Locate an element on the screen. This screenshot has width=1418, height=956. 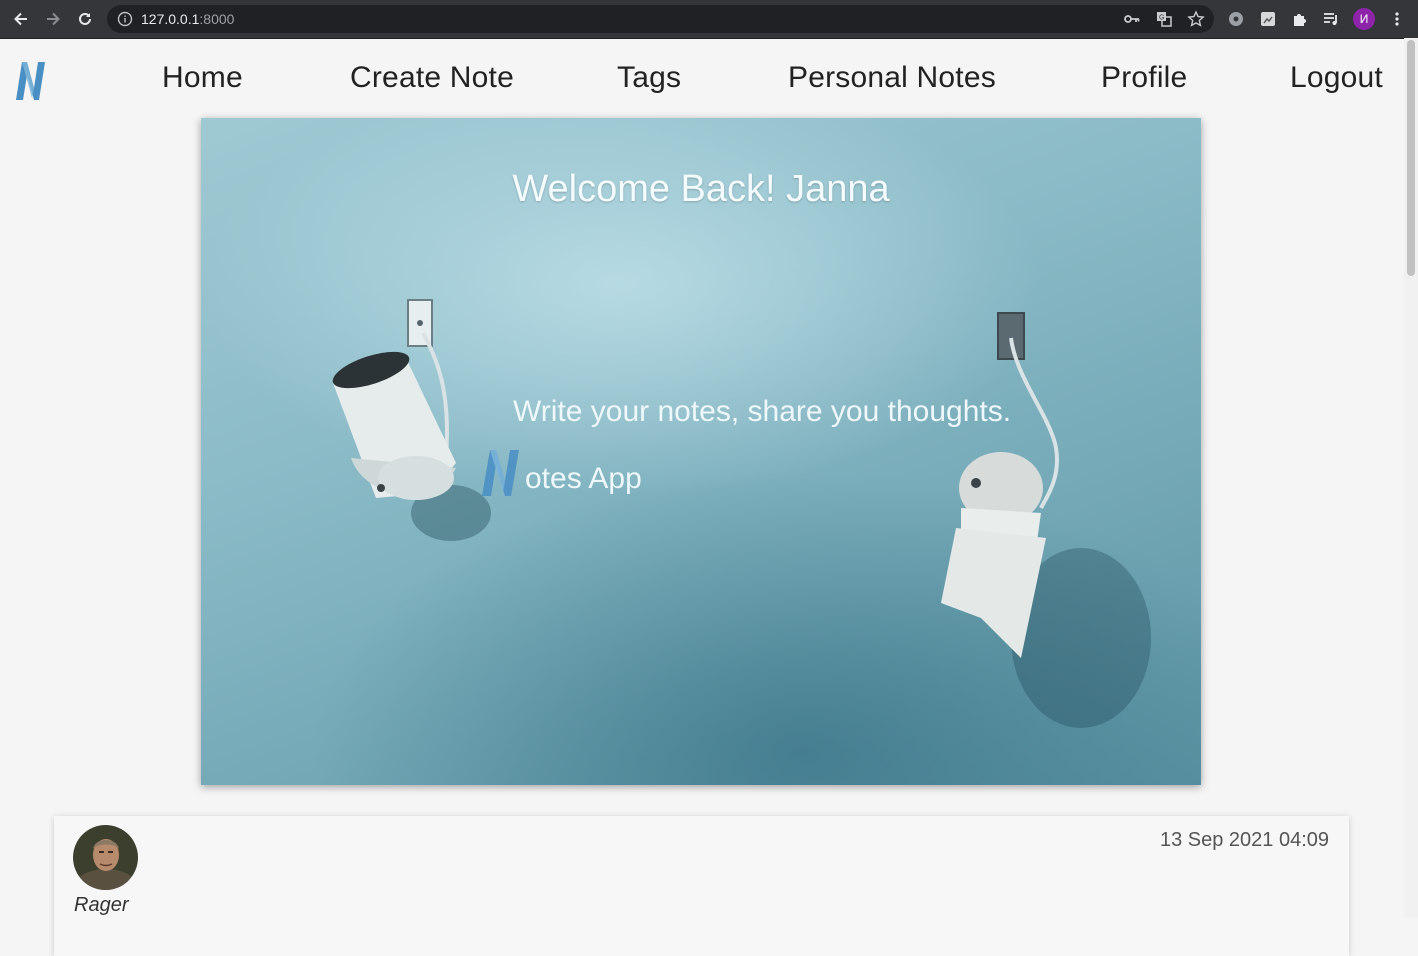
note-card: Rager 13 Sep 2021 04:09 is located at coordinates (701, 886).